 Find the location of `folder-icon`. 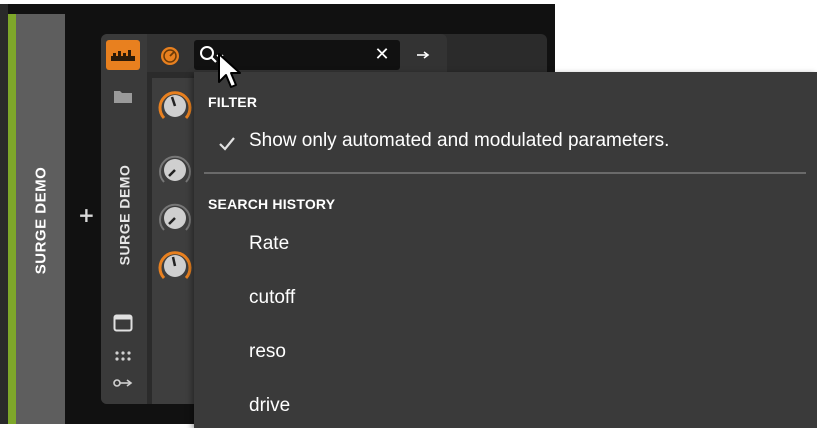

folder-icon is located at coordinates (123, 96).